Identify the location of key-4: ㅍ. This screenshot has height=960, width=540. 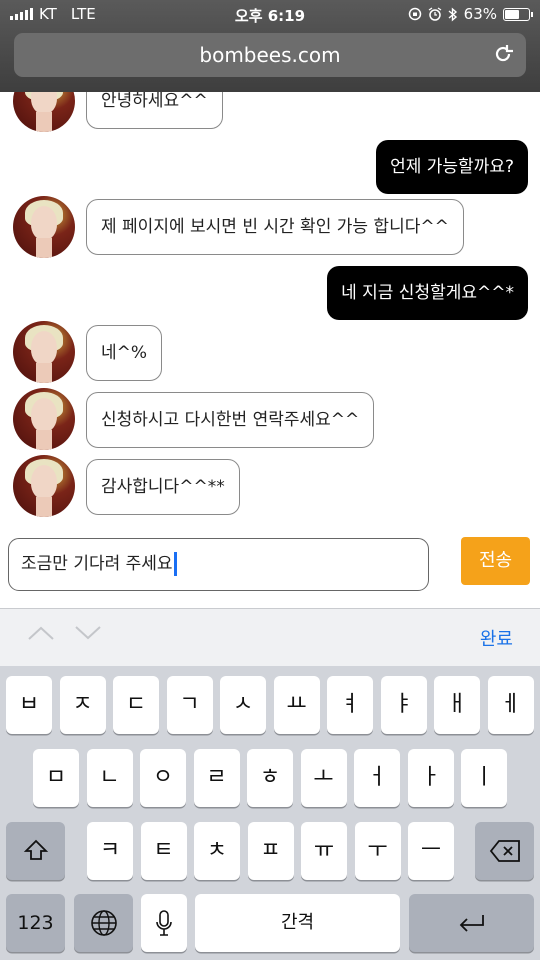
(270, 851).